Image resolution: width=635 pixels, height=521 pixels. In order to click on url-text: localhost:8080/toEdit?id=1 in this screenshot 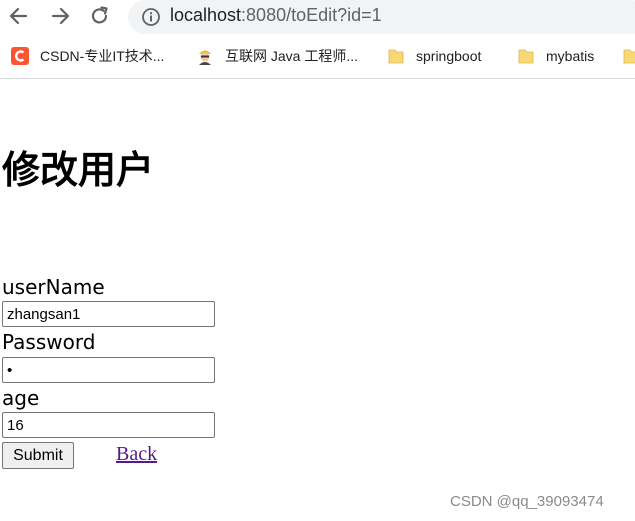, I will do `click(276, 15)`.